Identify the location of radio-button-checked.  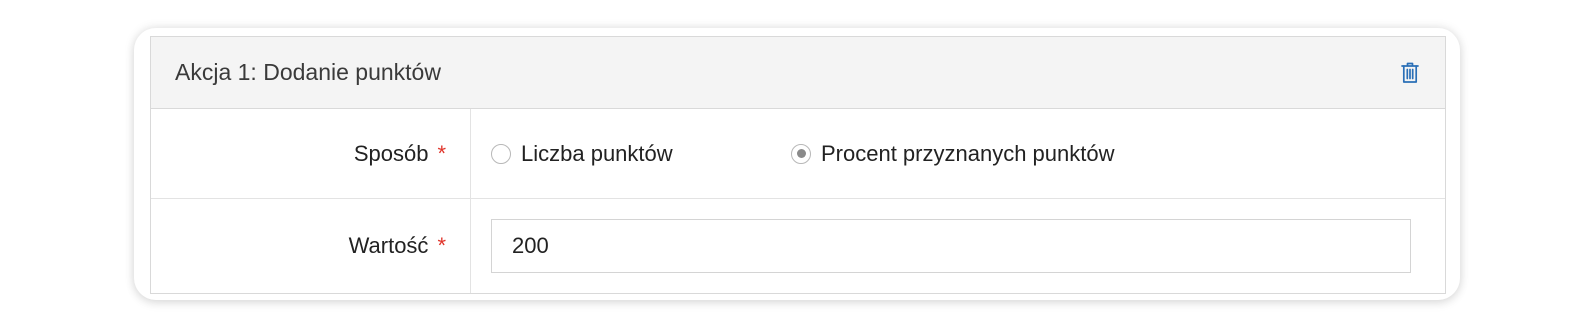
(801, 153).